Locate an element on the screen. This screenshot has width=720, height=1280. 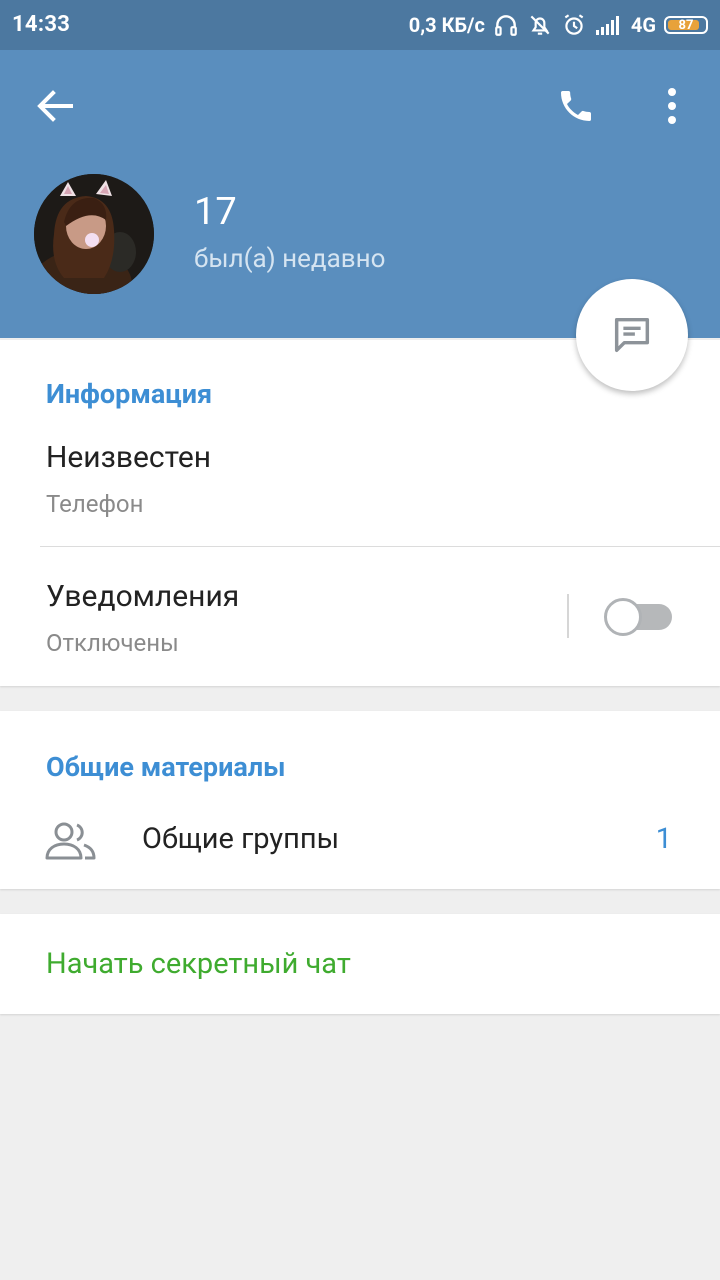
notifications-toggle is located at coordinates (638, 617).